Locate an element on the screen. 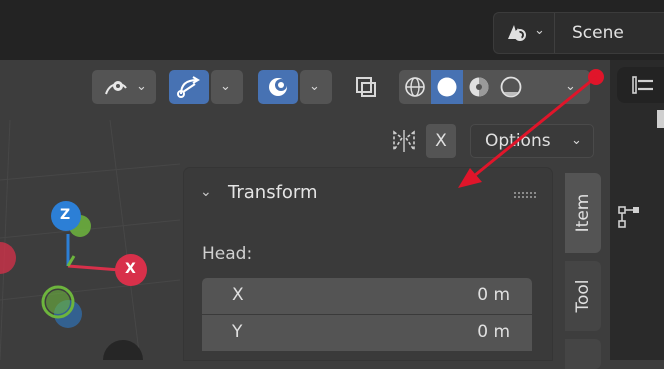  tab-tool: Tool is located at coordinates (583, 296).